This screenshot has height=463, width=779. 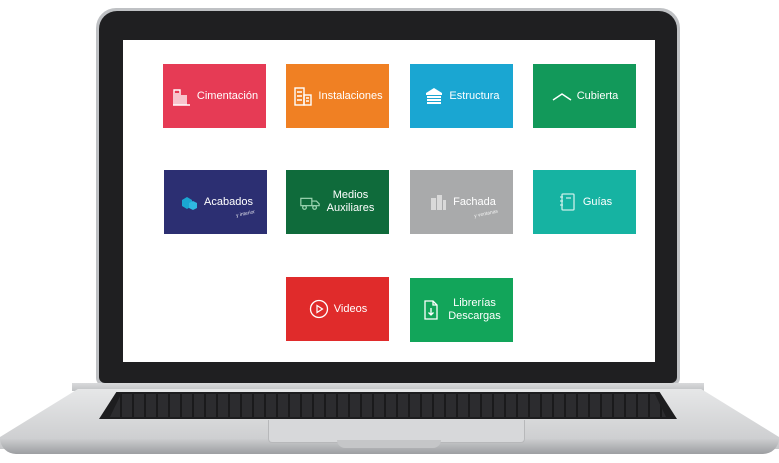 What do you see at coordinates (474, 201) in the screenshot?
I see `tile-fachada-label: Fachada` at bounding box center [474, 201].